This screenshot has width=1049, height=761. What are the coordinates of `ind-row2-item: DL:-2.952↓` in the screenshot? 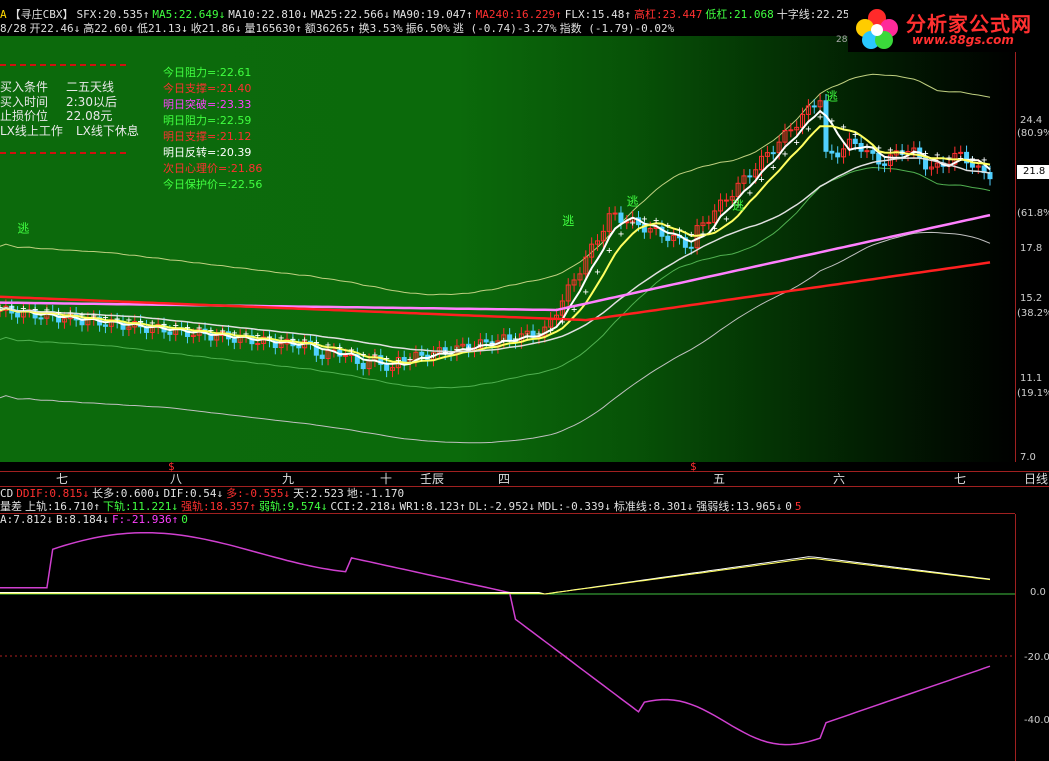 It's located at (502, 506).